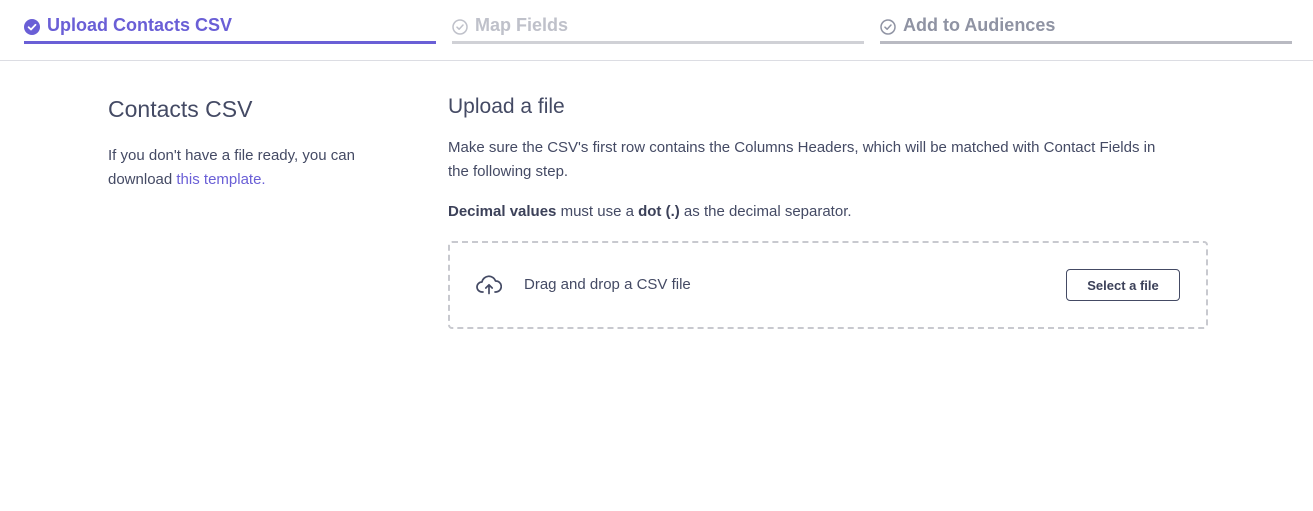  What do you see at coordinates (607, 284) in the screenshot?
I see `dropzone-text: Drag and drop a CSV file` at bounding box center [607, 284].